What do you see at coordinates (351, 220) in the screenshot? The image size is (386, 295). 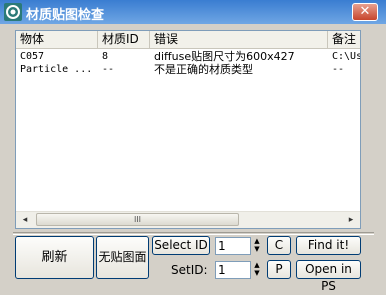 I see `scroll-right-icon: ▸` at bounding box center [351, 220].